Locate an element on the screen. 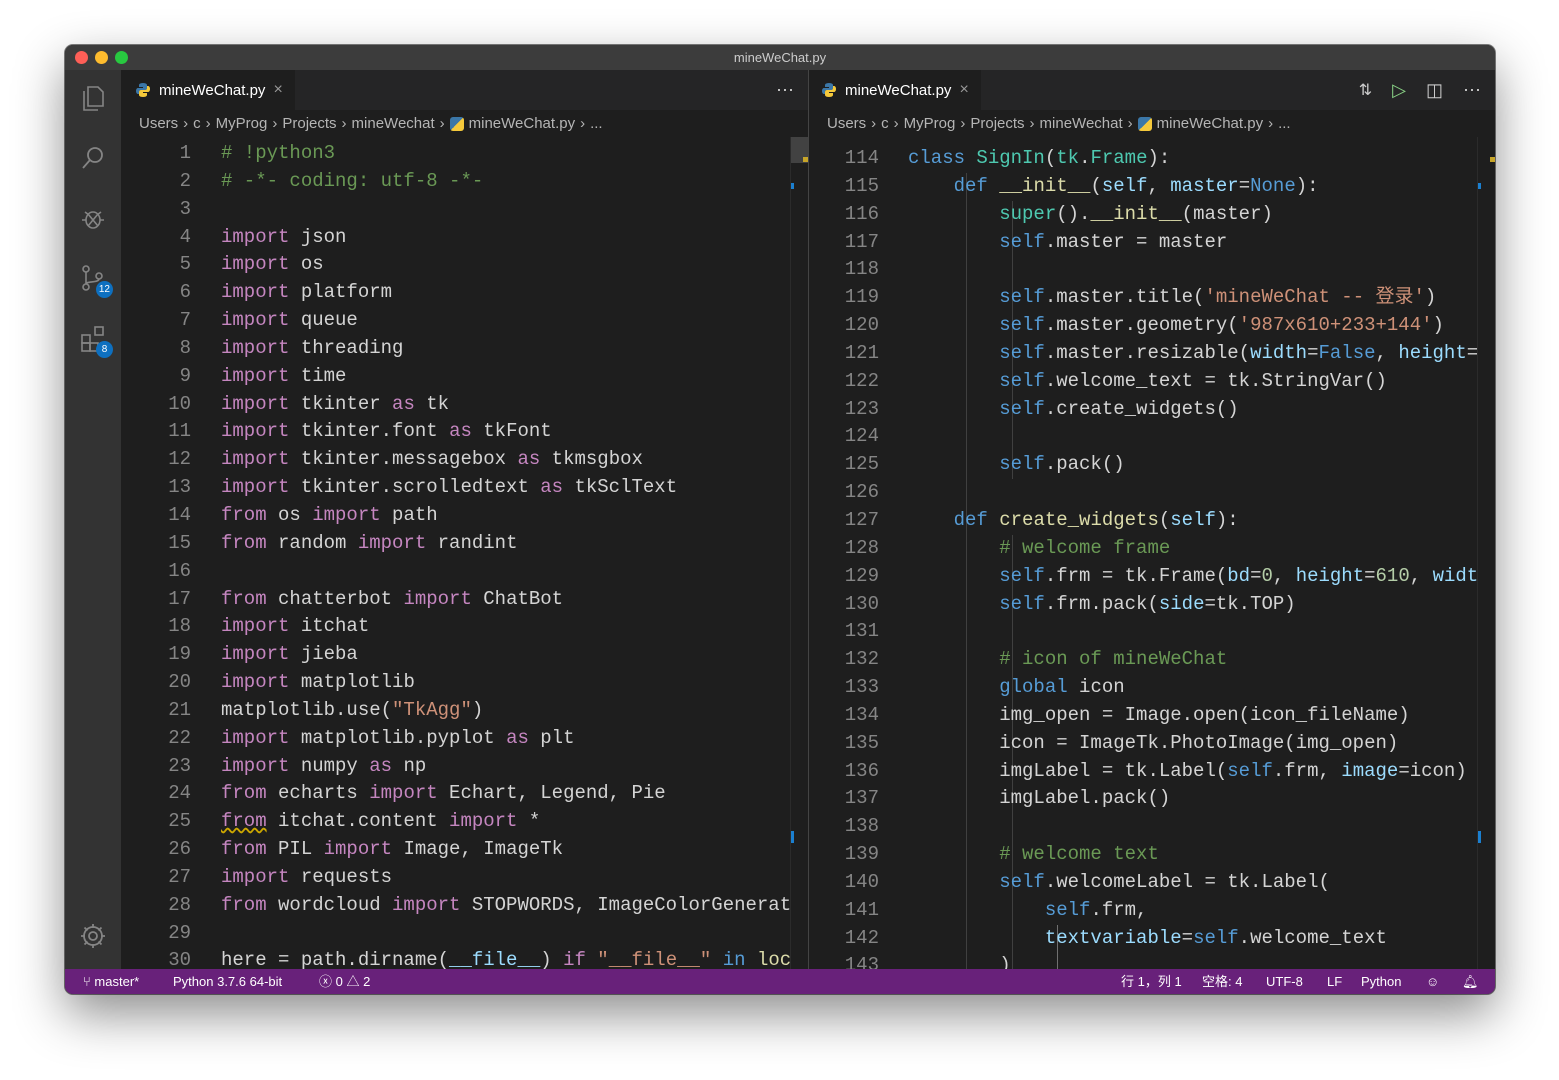  code-line: 127 def create_widgets(self): is located at coordinates (1143, 521).